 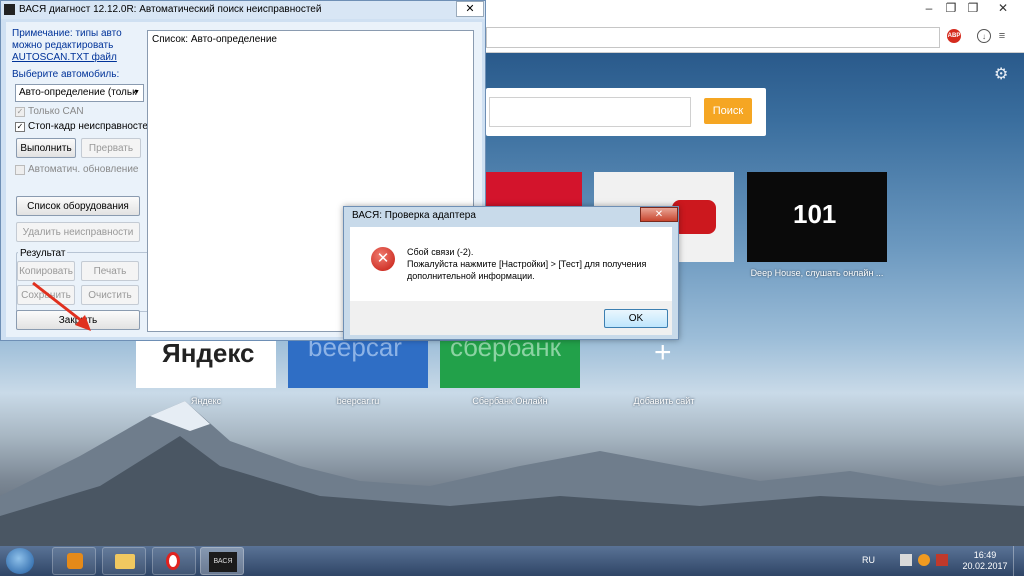 I want to click on close-button: ✕, so click(x=470, y=9).